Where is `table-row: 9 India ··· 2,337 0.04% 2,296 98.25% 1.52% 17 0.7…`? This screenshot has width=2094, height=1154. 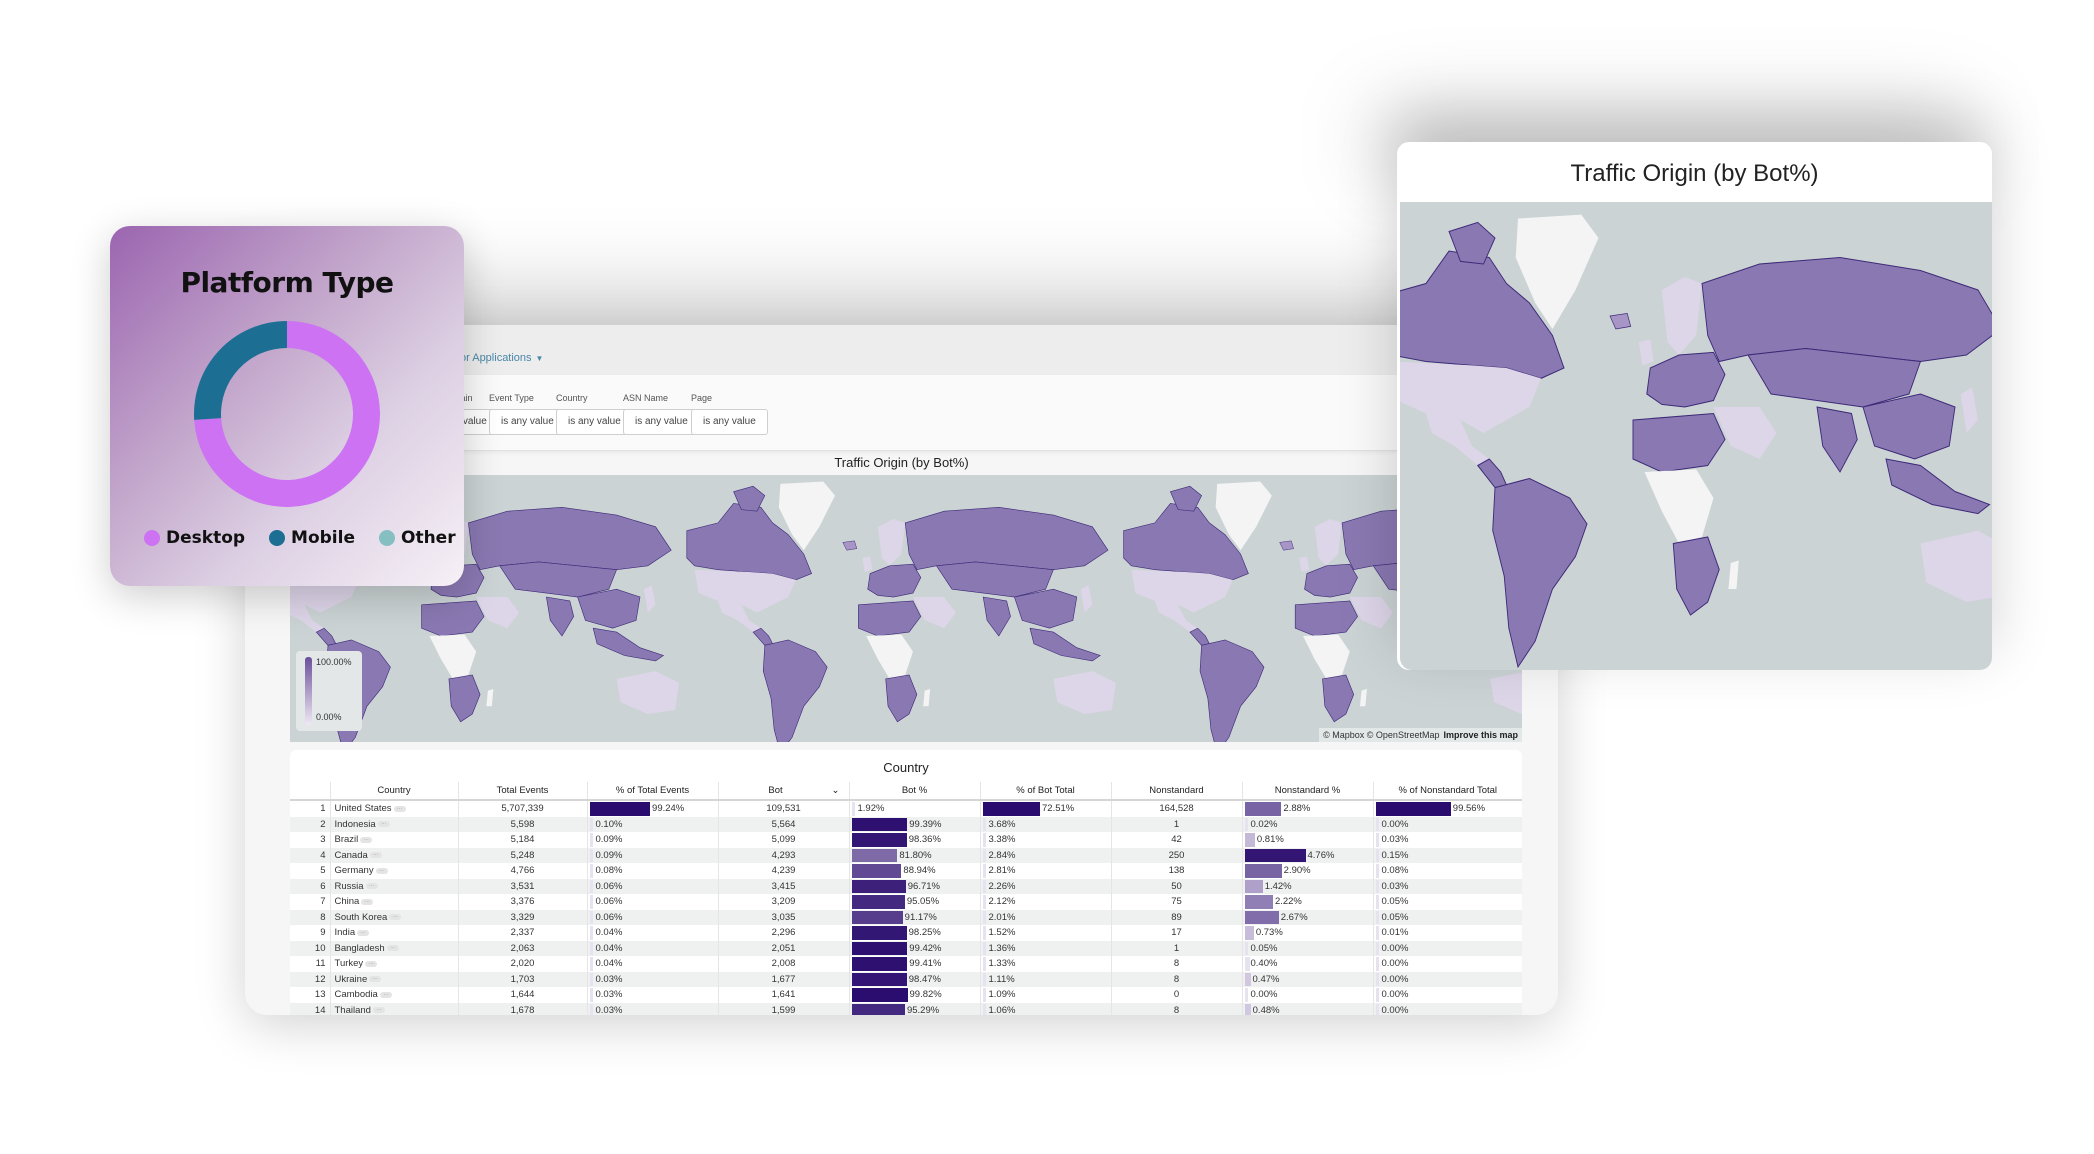 table-row: 9 India ··· 2,337 0.04% 2,296 98.25% 1.52% 17 0.7… is located at coordinates (906, 933).